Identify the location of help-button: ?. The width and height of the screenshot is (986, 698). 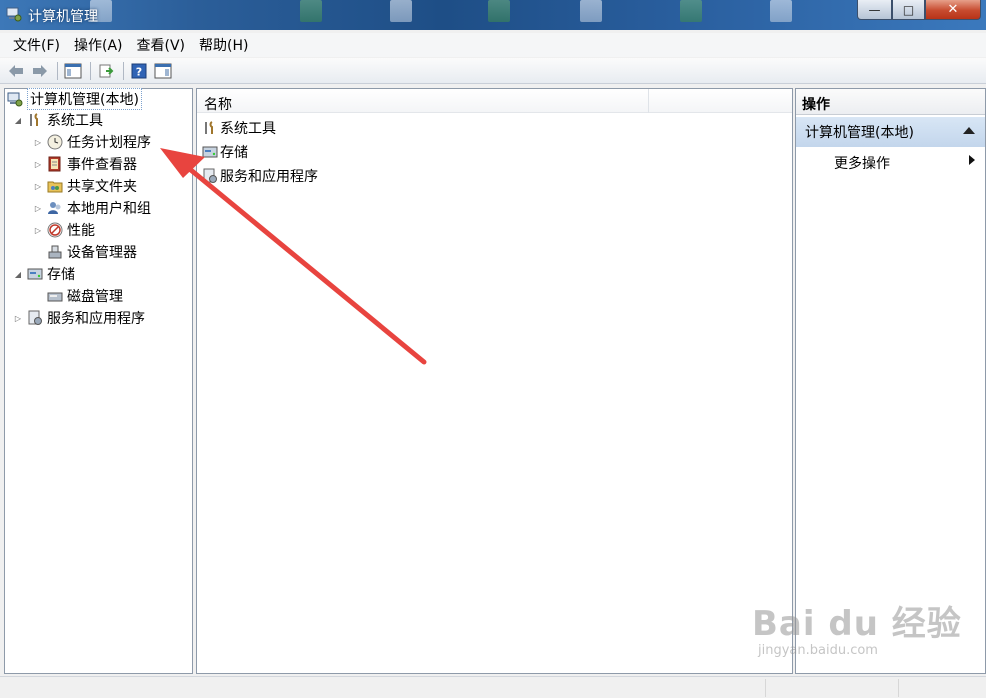
(139, 71).